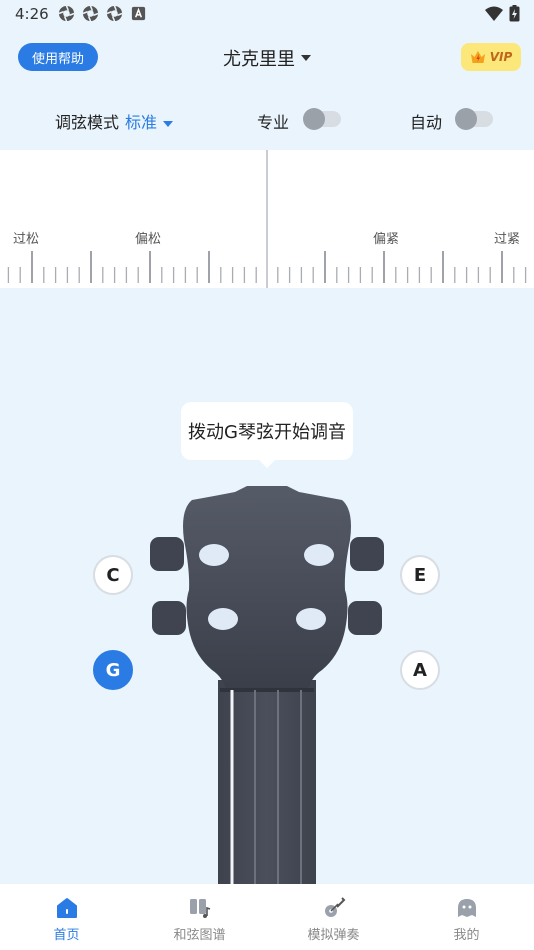 The width and height of the screenshot is (534, 950). I want to click on top-bar: 使用帮助 尤克里里 VIP, so click(267, 58).